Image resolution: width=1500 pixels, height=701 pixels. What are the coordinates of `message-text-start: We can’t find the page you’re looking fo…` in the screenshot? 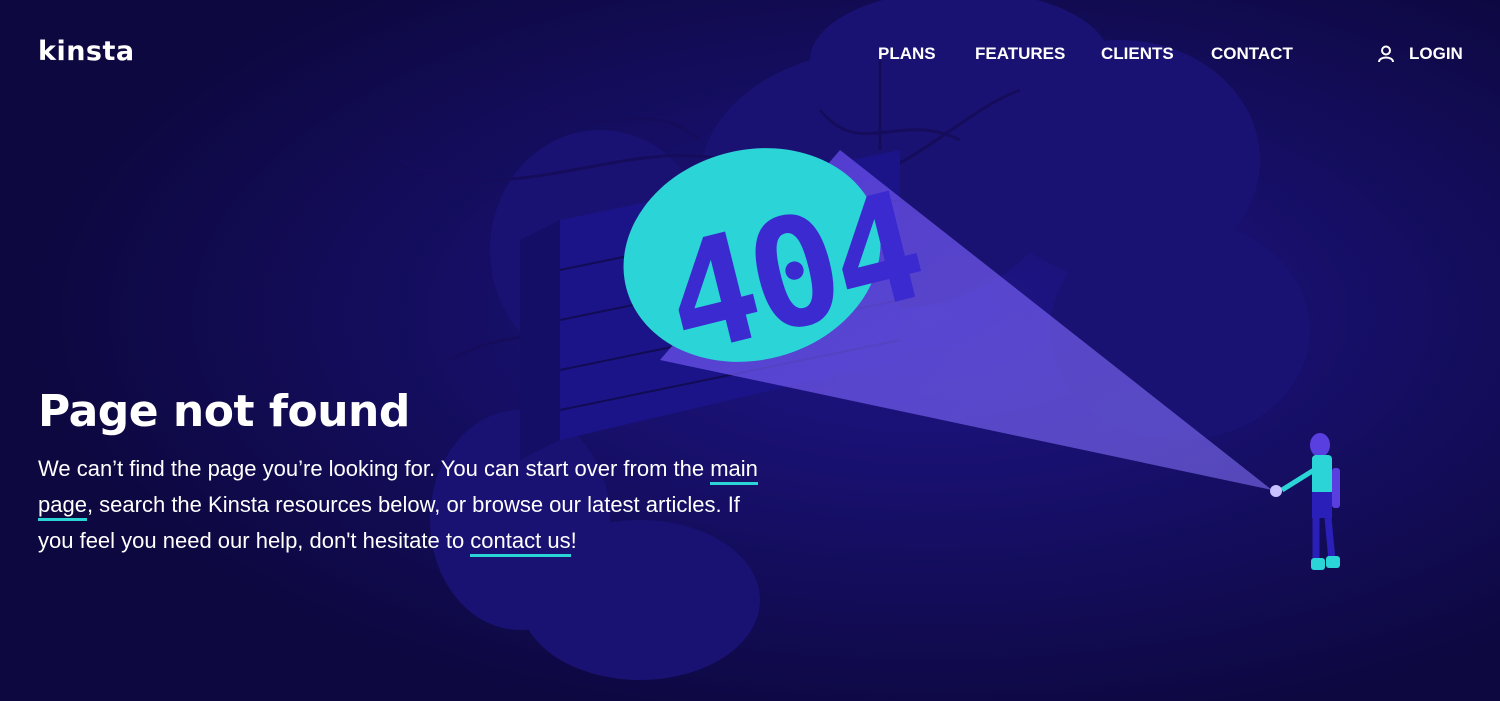 It's located at (374, 468).